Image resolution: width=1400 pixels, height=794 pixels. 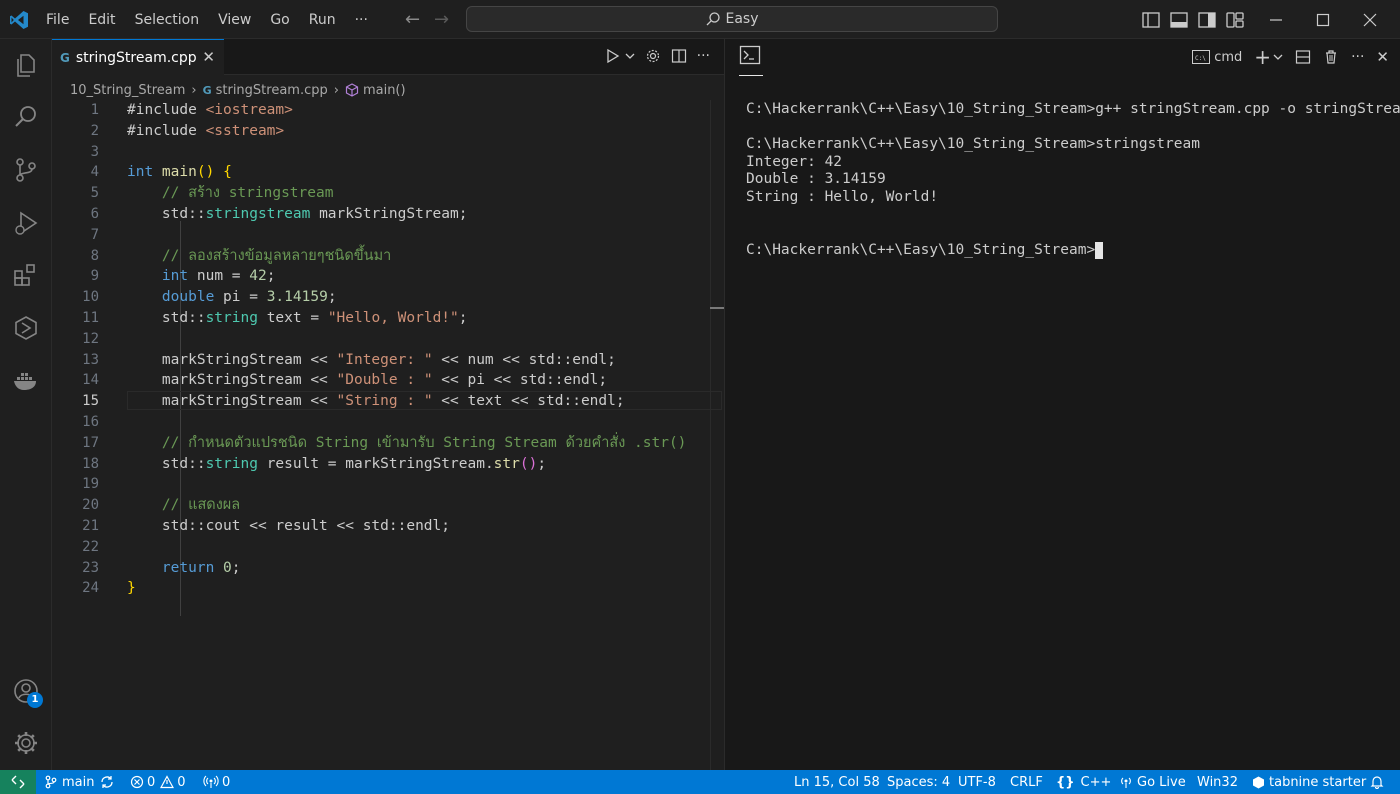 What do you see at coordinates (138, 57) in the screenshot?
I see `tab-stringstream-cpp: G stringStream.cpp ✕` at bounding box center [138, 57].